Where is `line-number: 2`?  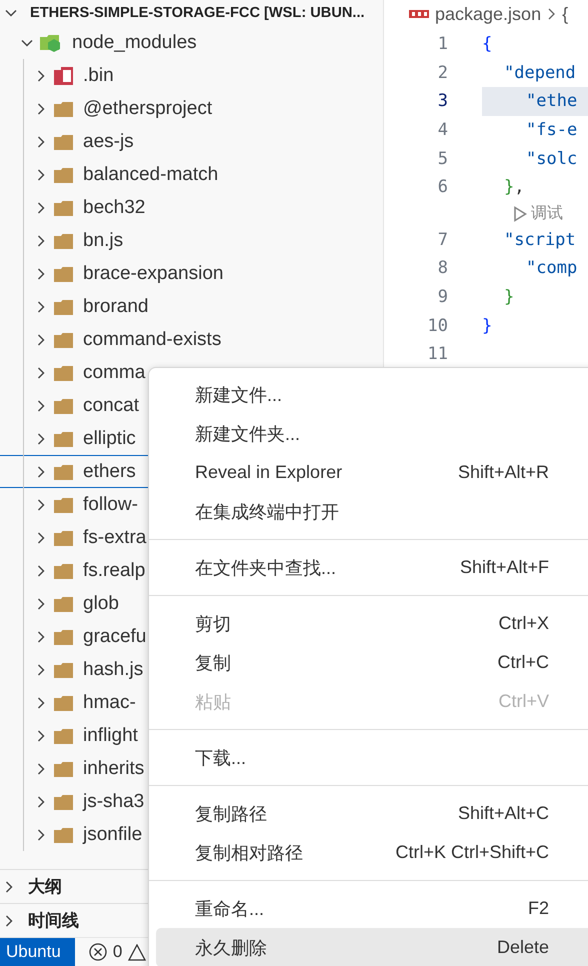
line-number: 2 is located at coordinates (442, 72).